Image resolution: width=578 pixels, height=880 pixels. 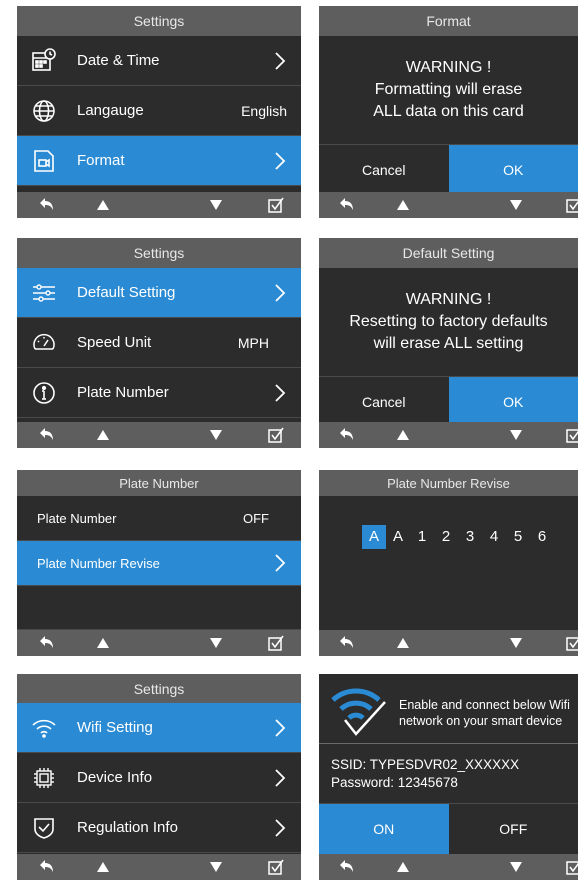 I want to click on plate-char: 2, so click(x=446, y=537).